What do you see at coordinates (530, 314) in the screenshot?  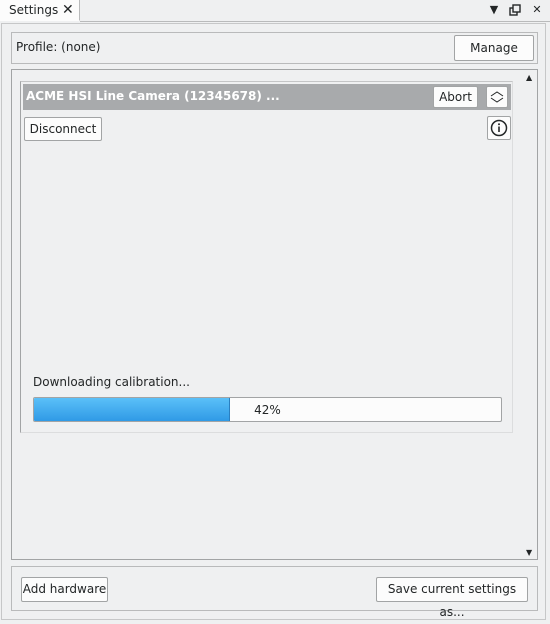 I see `vertical-scrollbar: ▲ ▼` at bounding box center [530, 314].